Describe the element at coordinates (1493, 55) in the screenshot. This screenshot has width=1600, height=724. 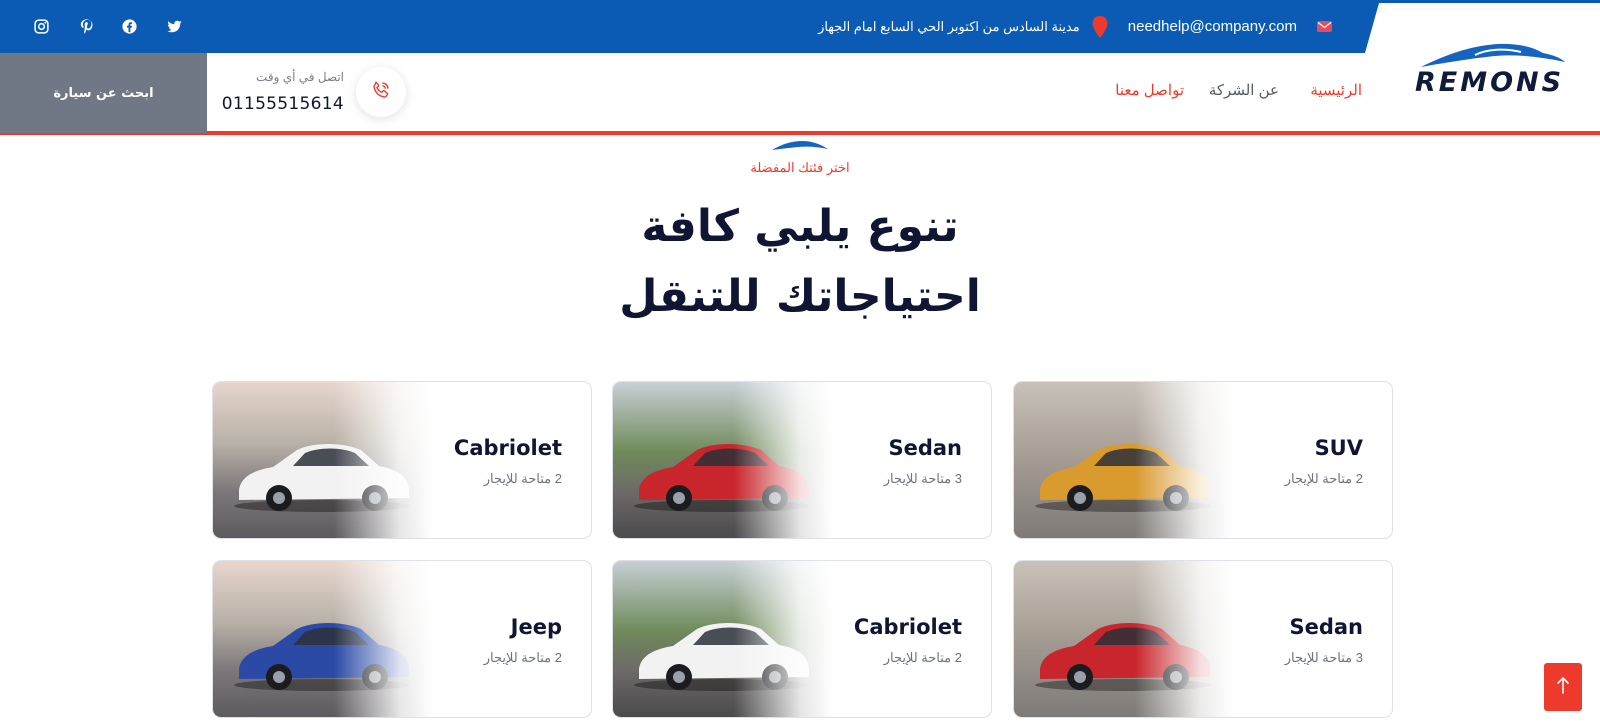
I see `car-silhouette-icon` at that location.